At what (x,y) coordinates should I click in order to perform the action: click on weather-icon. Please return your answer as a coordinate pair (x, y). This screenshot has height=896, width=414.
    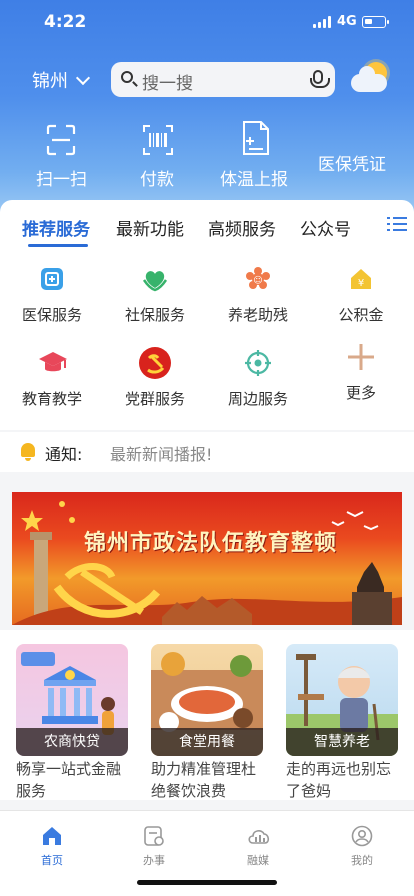
    Looking at the image, I should click on (370, 78).